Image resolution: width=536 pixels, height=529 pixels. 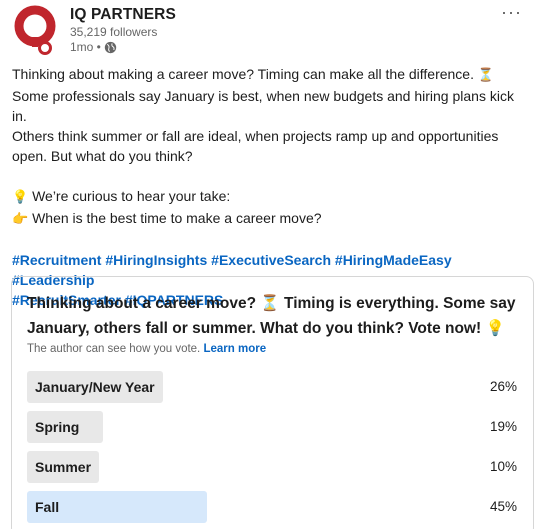 I want to click on post-line: 💡 We’re curious to hear your take:, so click(x=270, y=197).